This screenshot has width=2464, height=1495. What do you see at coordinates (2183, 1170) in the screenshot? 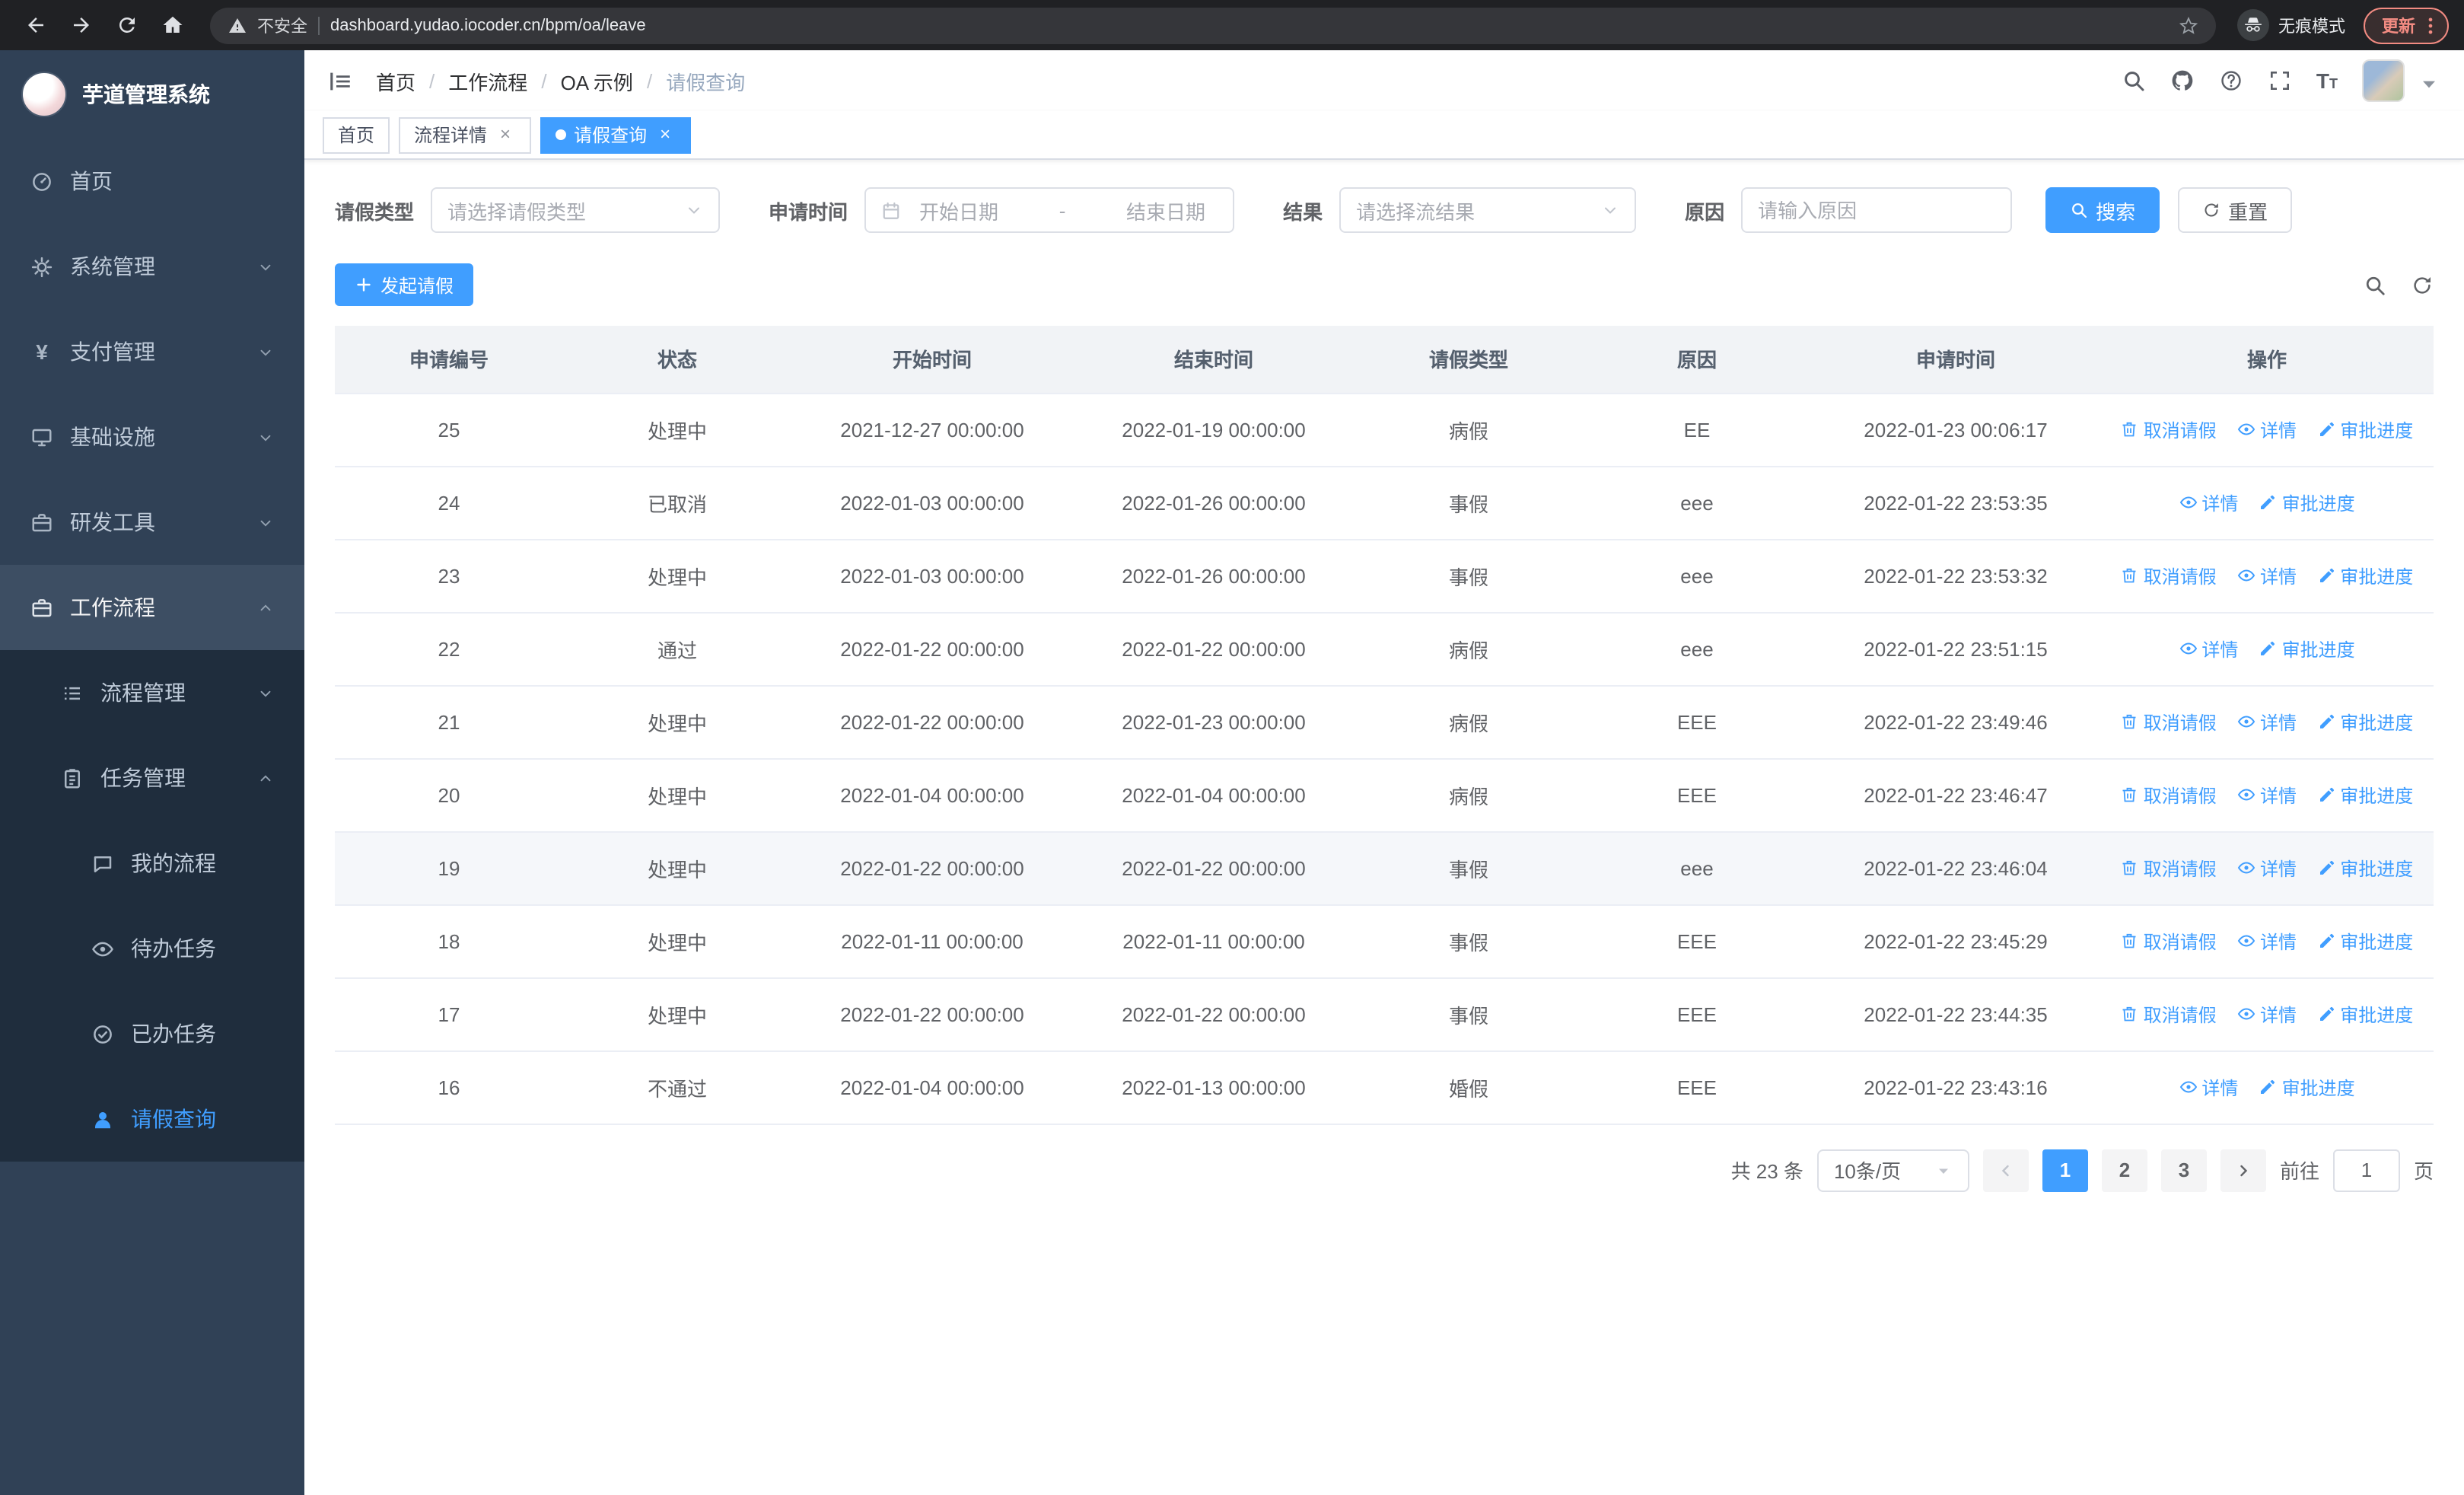
I see `page-button-3: 3` at bounding box center [2183, 1170].